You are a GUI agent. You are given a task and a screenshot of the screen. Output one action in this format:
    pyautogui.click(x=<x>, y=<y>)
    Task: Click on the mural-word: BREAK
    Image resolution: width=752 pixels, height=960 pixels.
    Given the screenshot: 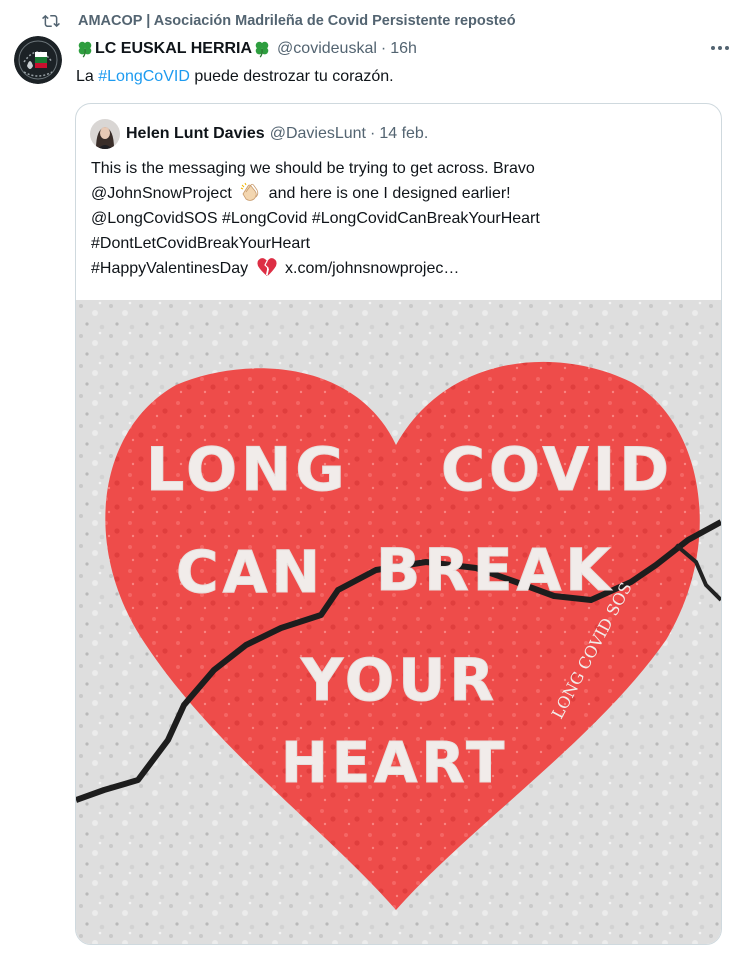 What is the action you would take?
    pyautogui.click(x=495, y=570)
    